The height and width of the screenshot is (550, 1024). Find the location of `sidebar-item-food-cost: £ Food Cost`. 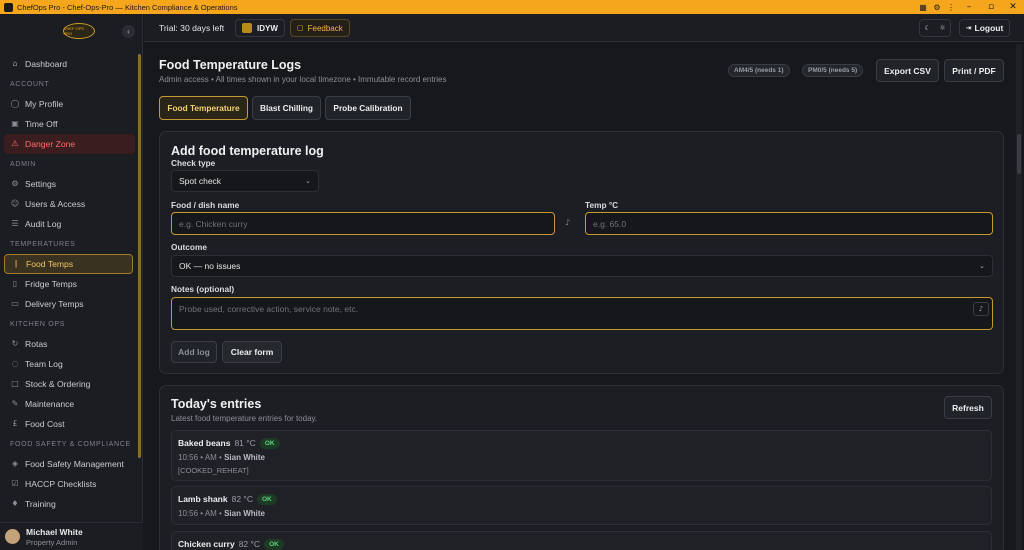

sidebar-item-food-cost: £ Food Cost is located at coordinates (71, 424).